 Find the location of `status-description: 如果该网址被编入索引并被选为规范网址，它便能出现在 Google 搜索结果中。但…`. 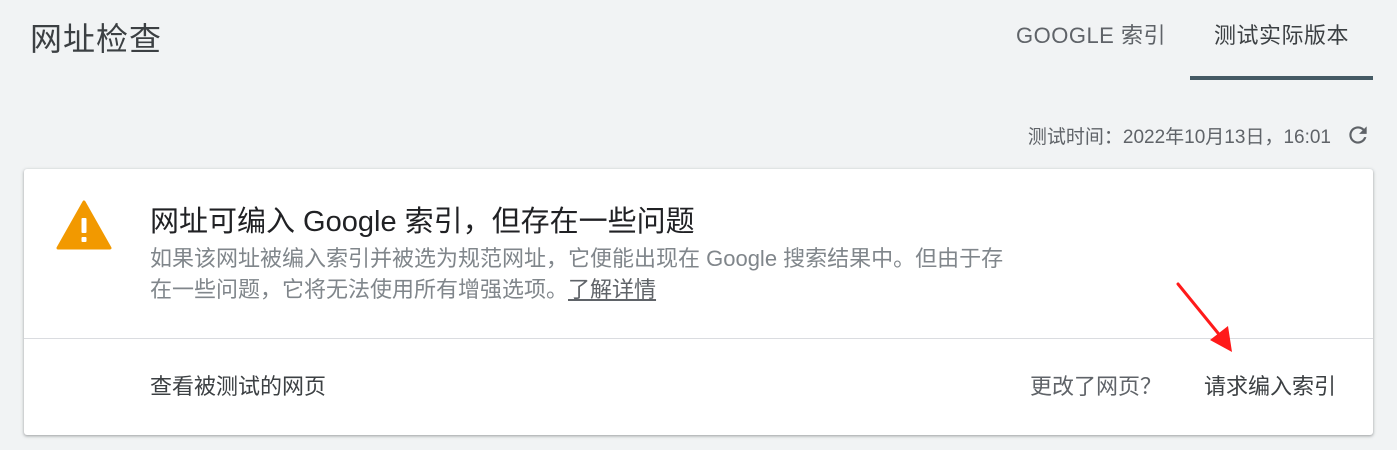

status-description: 如果该网址被编入索引并被选为规范网址，它便能出现在 Google 搜索结果中。但… is located at coordinates (585, 274).